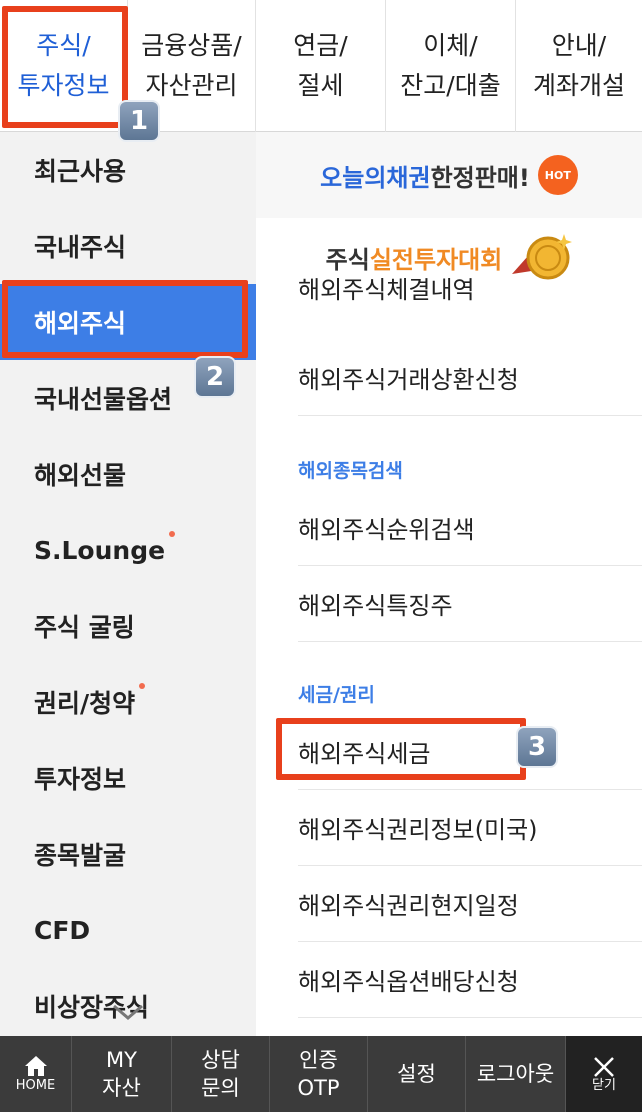 Image resolution: width=642 pixels, height=1112 pixels. What do you see at coordinates (128, 854) in the screenshot?
I see `sidebar-item-stock-discovery: 종목발굴` at bounding box center [128, 854].